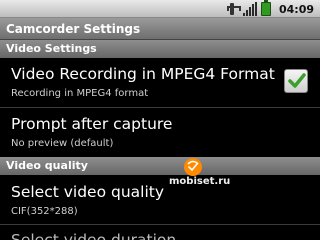  What do you see at coordinates (51, 48) in the screenshot?
I see `category-header-label: Video Settings` at bounding box center [51, 48].